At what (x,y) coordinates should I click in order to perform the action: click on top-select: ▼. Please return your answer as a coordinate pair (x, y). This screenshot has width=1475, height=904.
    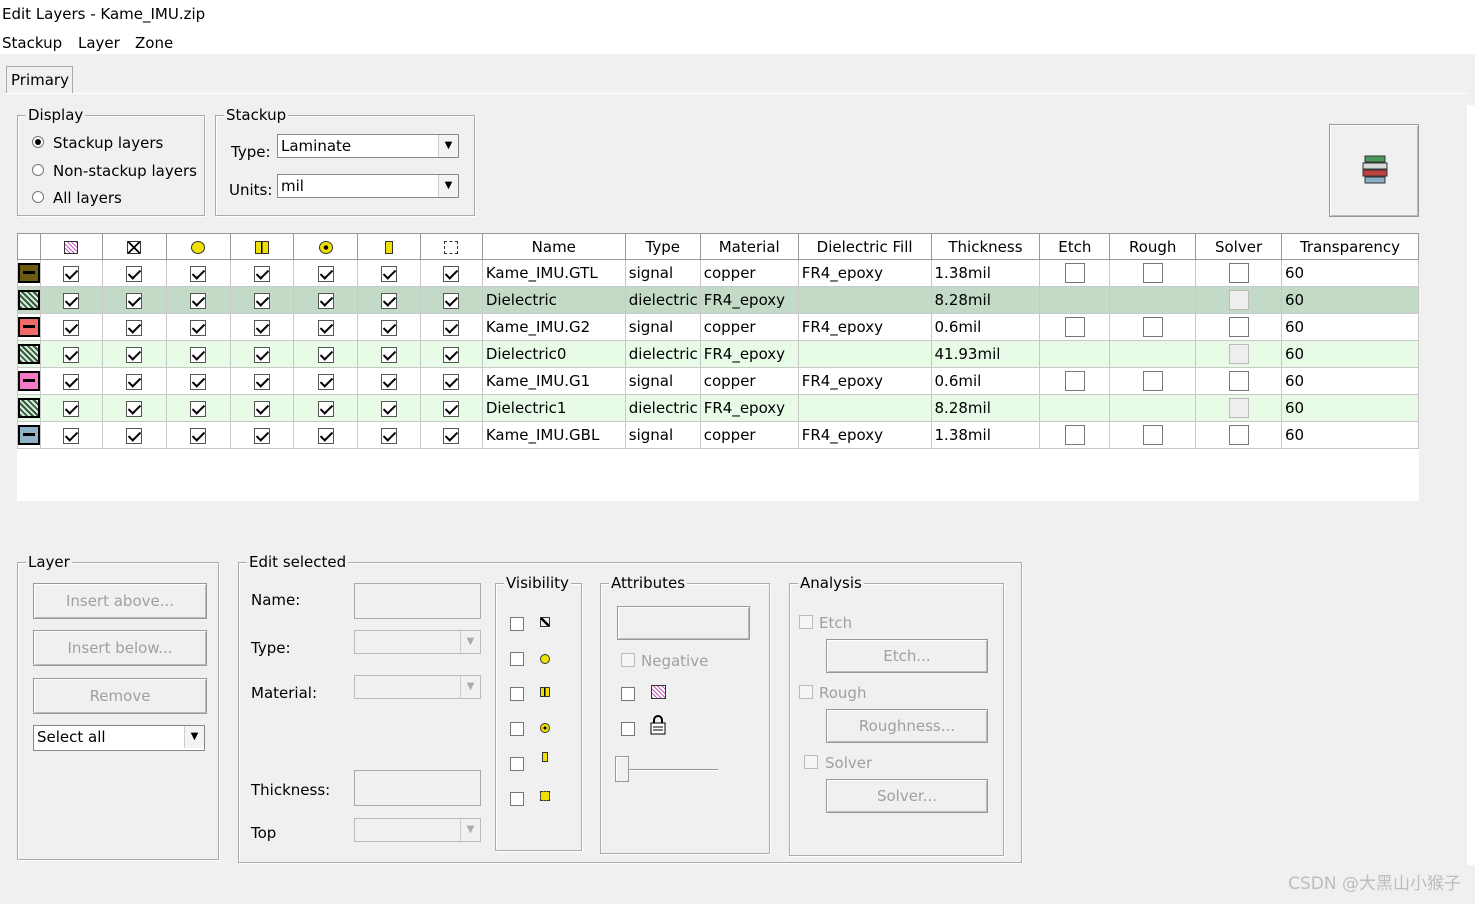
    Looking at the image, I should click on (417, 830).